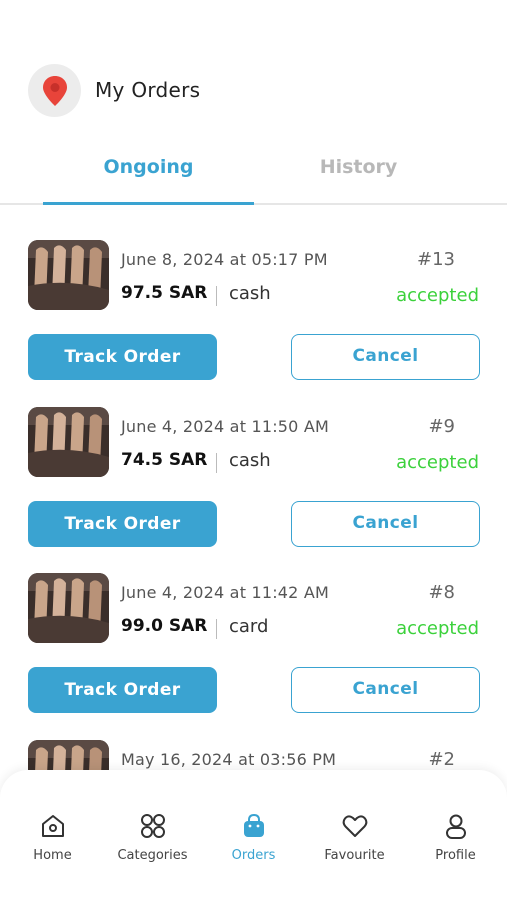  I want to click on order-date: June 4, 2024 at 11:50 AM, so click(225, 426).